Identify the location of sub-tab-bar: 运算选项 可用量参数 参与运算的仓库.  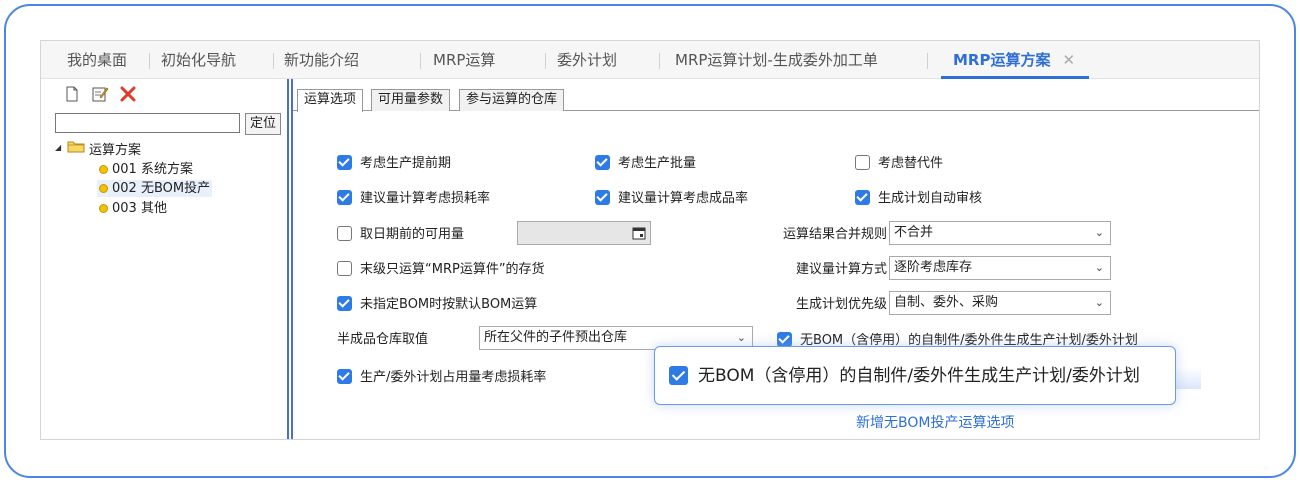
(776, 100).